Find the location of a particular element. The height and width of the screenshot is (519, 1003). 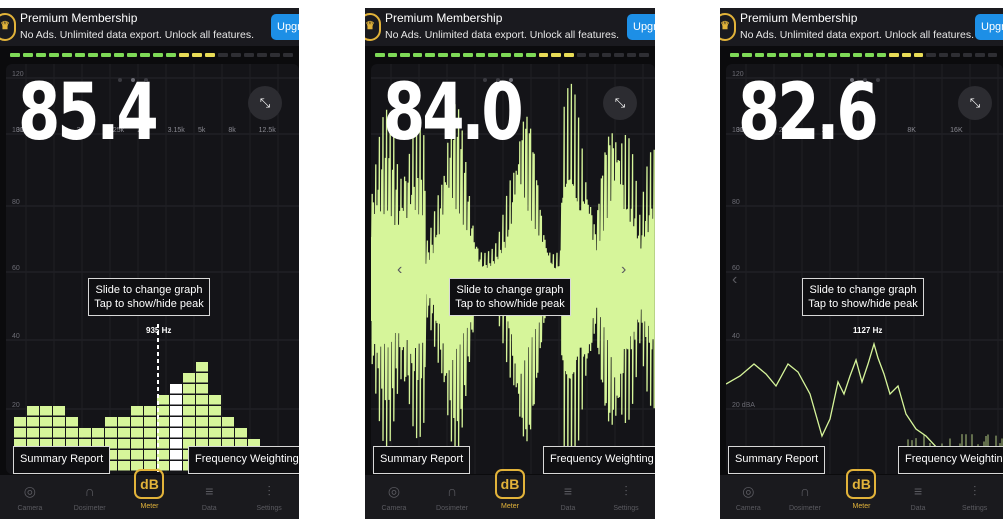

collapse-icon: ⤡ is located at coordinates (620, 102).